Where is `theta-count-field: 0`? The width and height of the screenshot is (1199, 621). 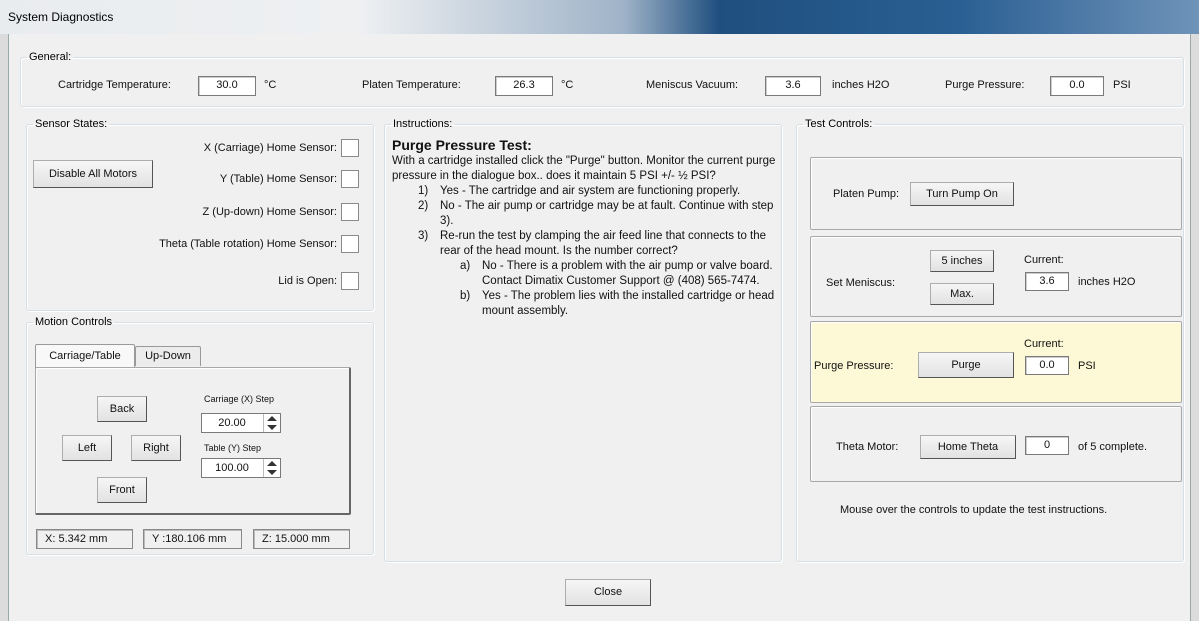 theta-count-field: 0 is located at coordinates (1047, 445).